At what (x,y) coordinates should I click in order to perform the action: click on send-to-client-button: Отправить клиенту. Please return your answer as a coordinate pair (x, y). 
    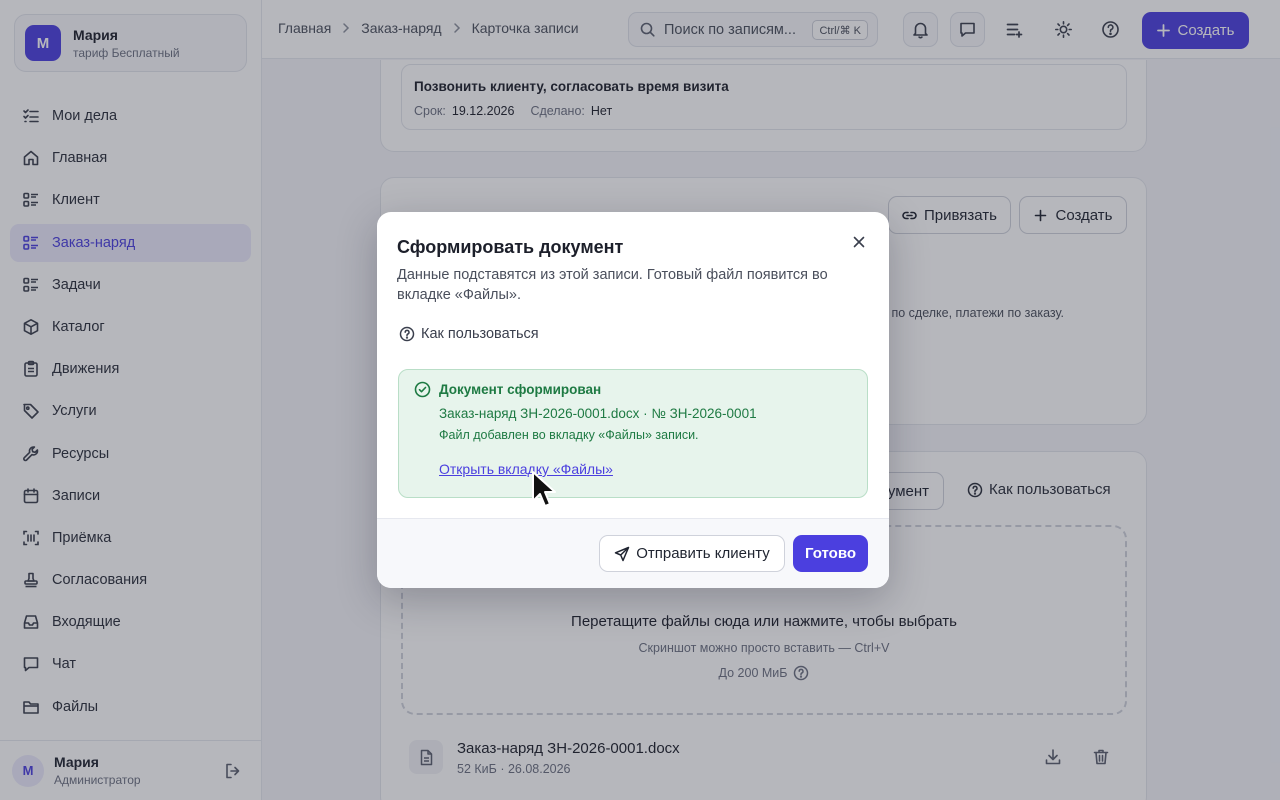
    Looking at the image, I should click on (692, 553).